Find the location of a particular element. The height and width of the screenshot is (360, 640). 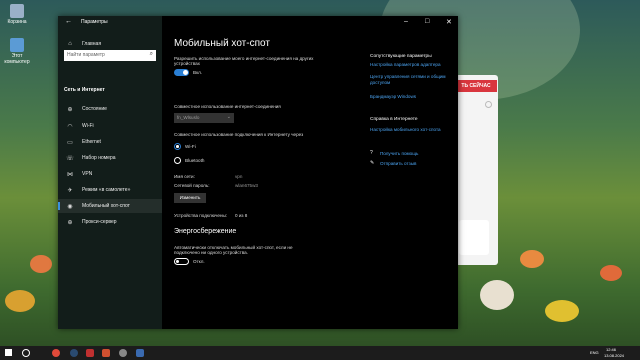

desktop-icon-label: Этот компьютер is located at coordinates (17, 59).